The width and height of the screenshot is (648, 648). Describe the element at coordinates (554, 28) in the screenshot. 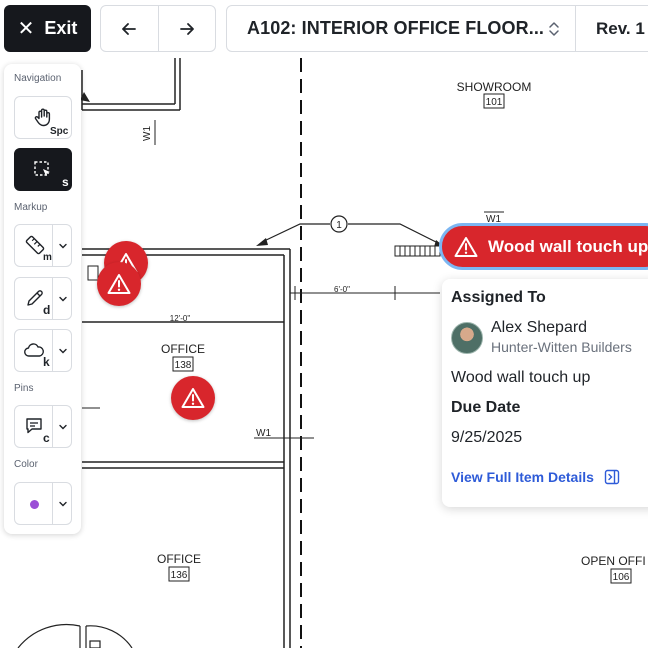

I see `chevron-updown-icon` at that location.